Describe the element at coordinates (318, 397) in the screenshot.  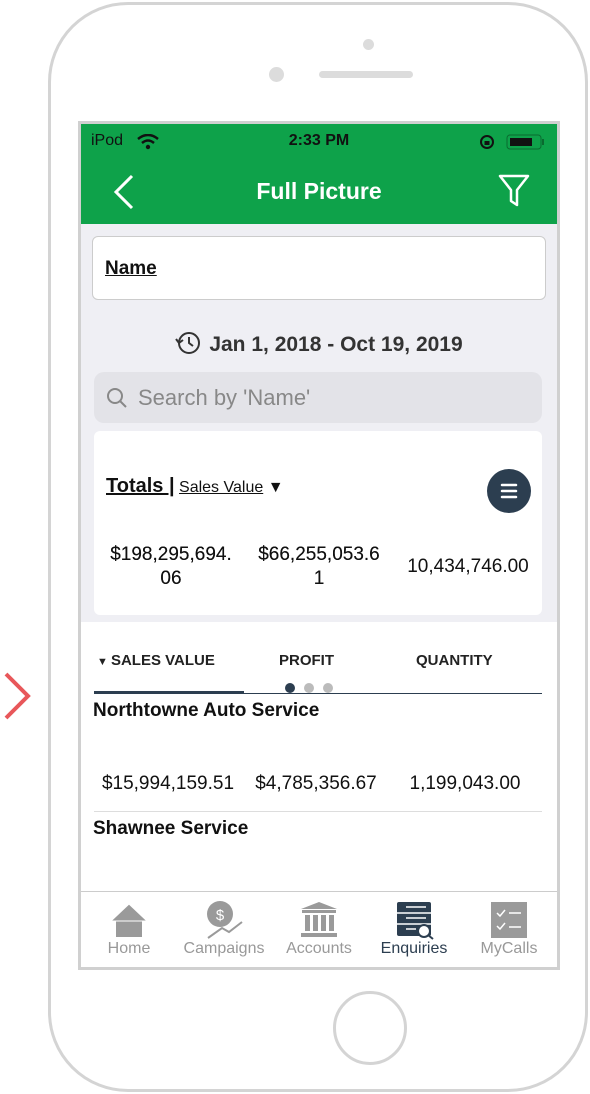
I see `search-input: Search by 'Name'` at that location.